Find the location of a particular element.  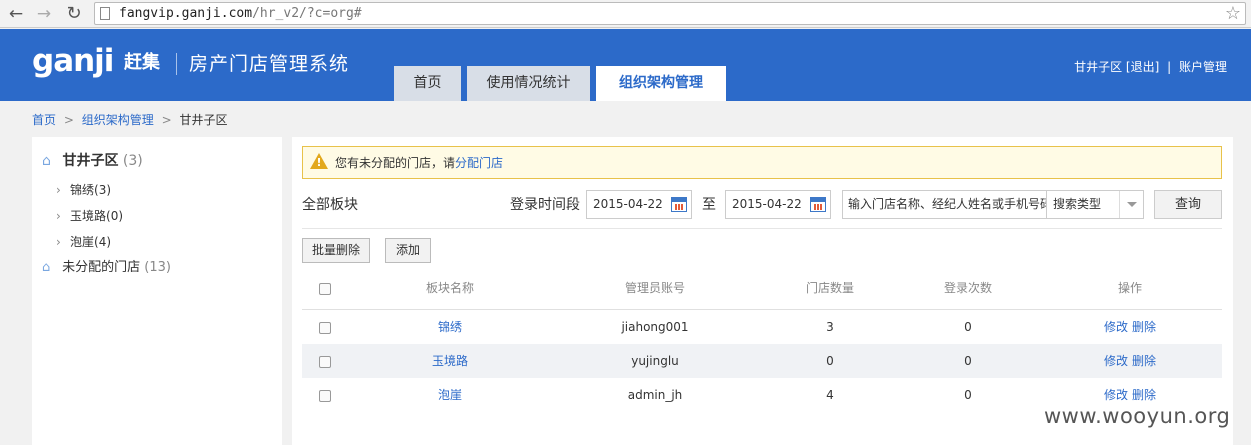

warning-mark: ! is located at coordinates (319, 162).